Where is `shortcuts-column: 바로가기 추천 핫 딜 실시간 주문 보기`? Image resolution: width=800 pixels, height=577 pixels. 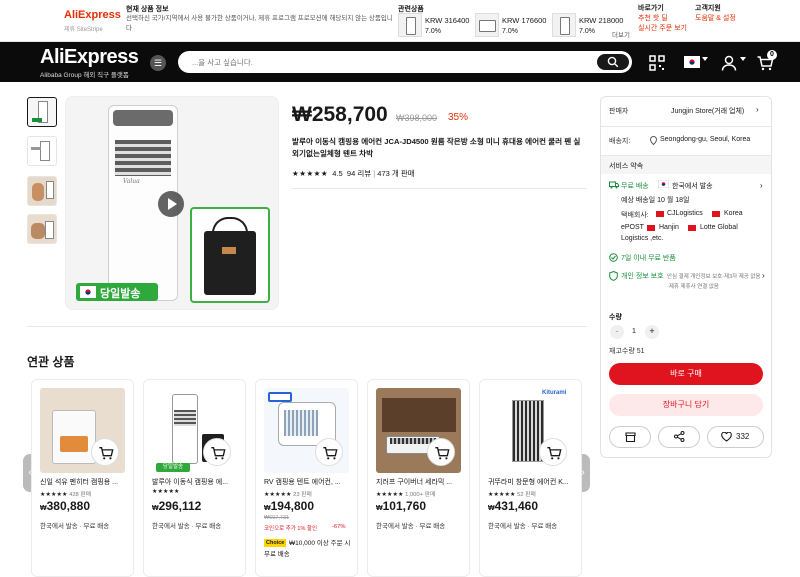 shortcuts-column: 바로가기 추천 핫 딜 실시간 주문 보기 is located at coordinates (662, 19).